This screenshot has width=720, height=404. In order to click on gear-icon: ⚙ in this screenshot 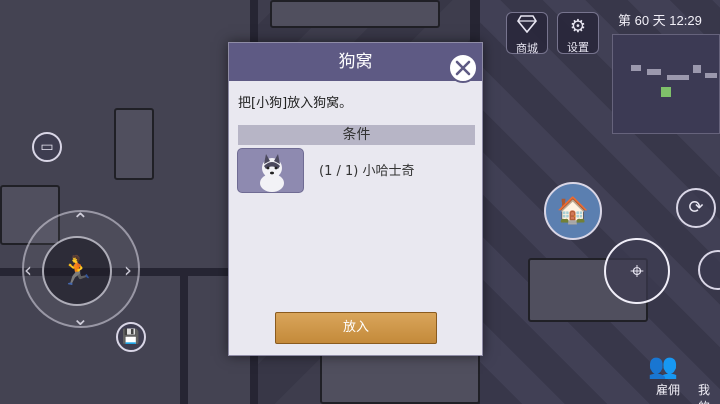, I will do `click(578, 26)`.